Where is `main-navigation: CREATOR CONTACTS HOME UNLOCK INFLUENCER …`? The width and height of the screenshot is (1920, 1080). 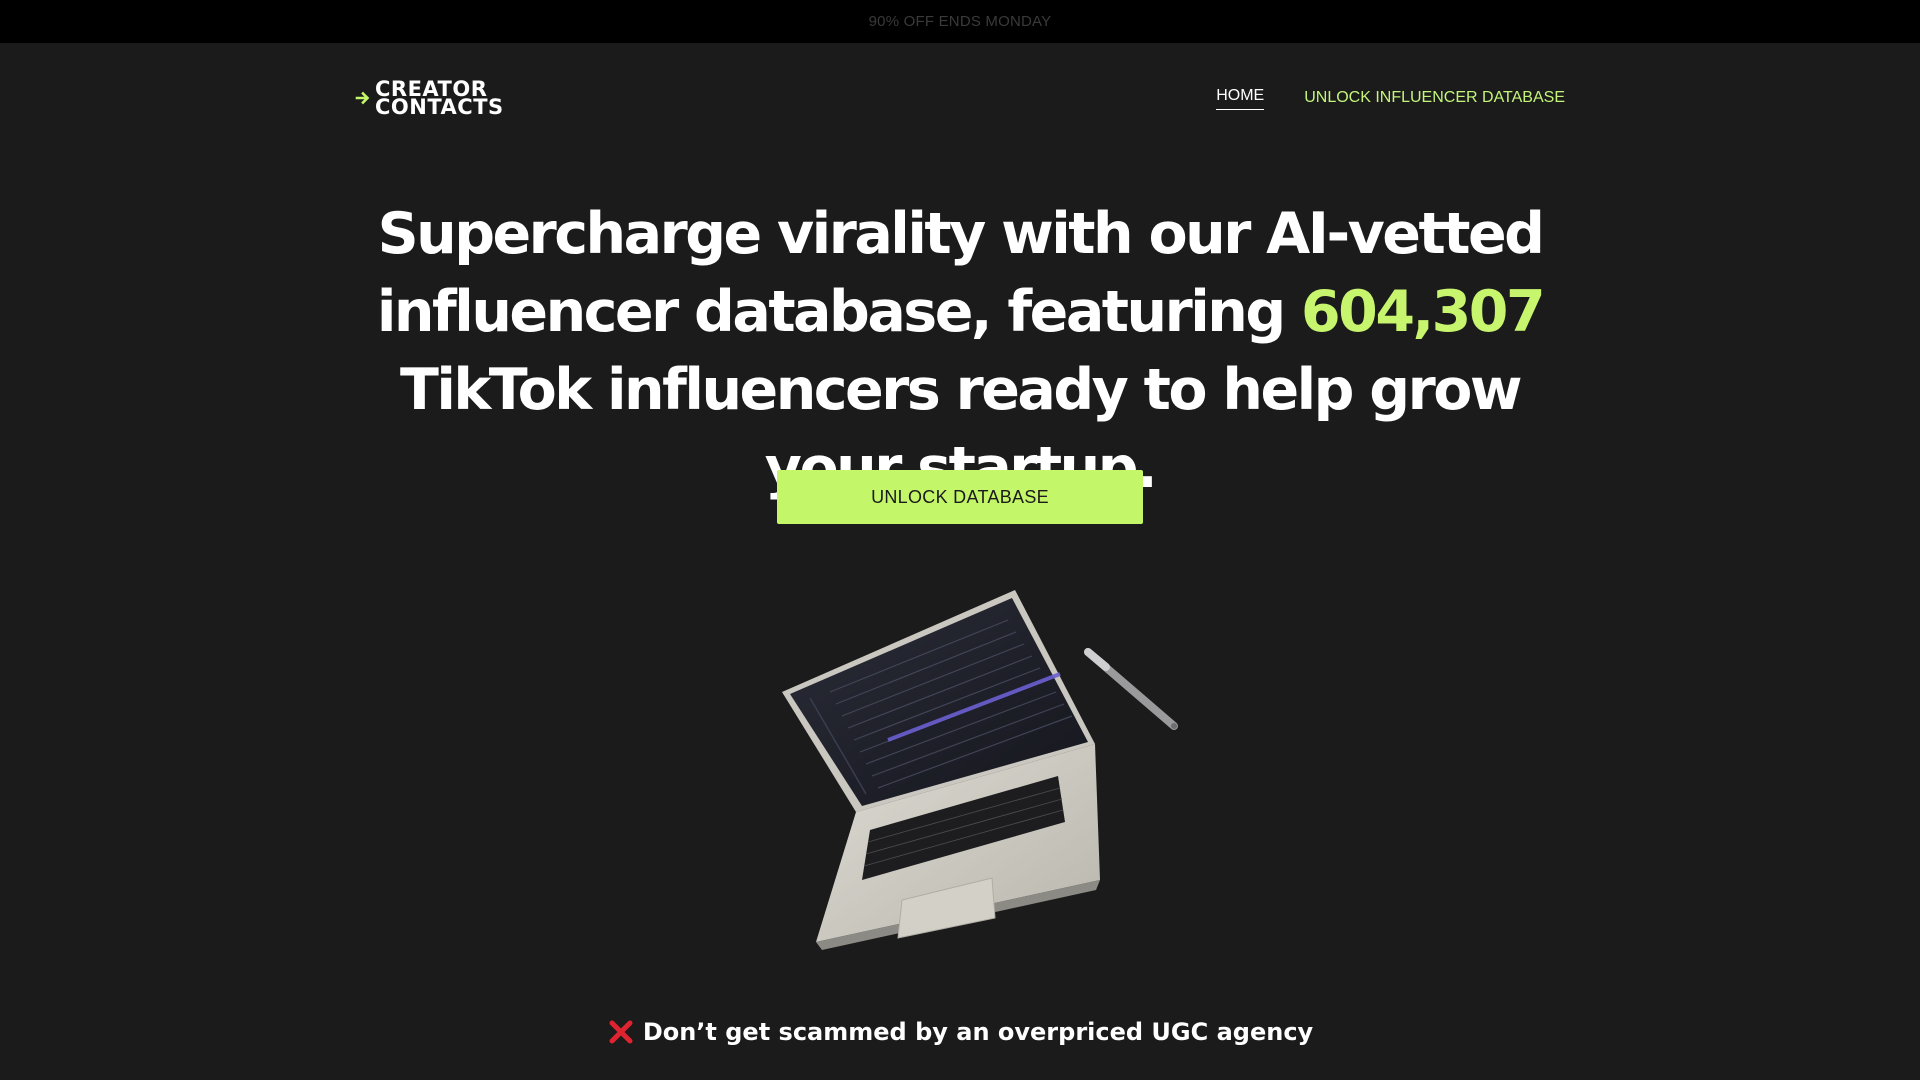
main-navigation: CREATOR CONTACTS HOME UNLOCK INFLUENCER … is located at coordinates (960, 98).